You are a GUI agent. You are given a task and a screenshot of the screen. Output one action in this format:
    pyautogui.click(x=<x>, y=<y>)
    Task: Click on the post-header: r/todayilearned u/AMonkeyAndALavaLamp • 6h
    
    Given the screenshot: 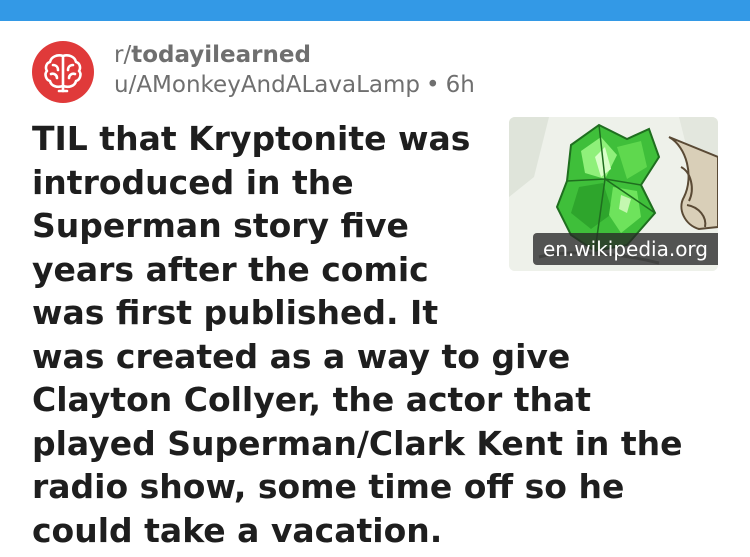 What is the action you would take?
    pyautogui.click(x=377, y=70)
    